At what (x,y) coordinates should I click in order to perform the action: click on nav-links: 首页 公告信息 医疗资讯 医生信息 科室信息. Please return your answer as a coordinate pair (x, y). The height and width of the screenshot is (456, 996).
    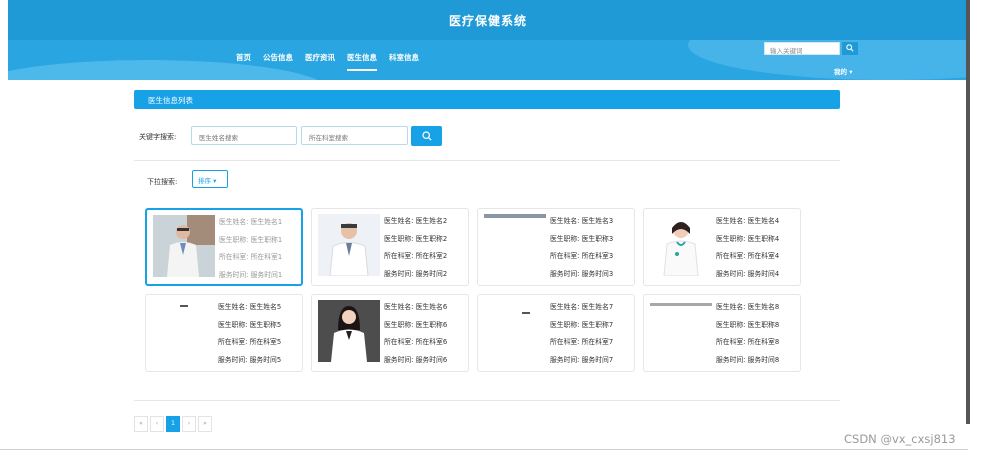
    Looking at the image, I should click on (327, 61).